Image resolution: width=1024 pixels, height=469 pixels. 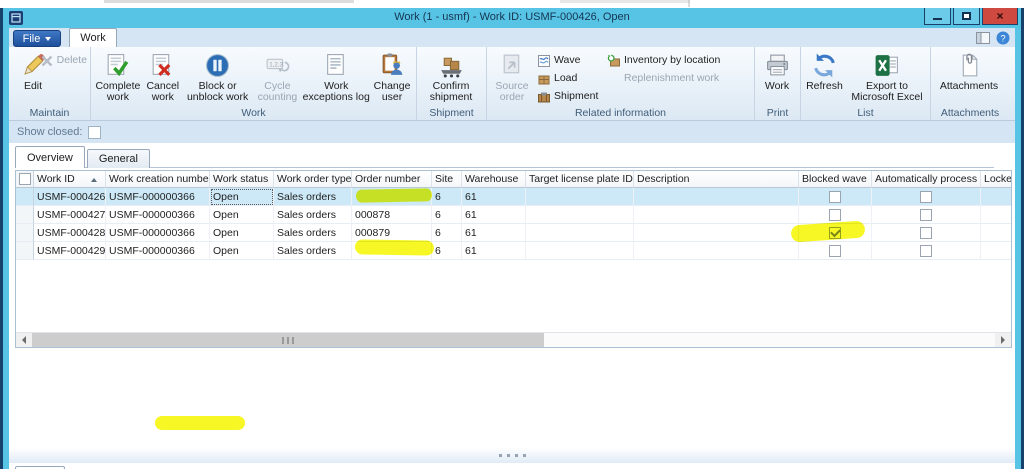 I want to click on tab-overview: Overview, so click(x=50, y=157).